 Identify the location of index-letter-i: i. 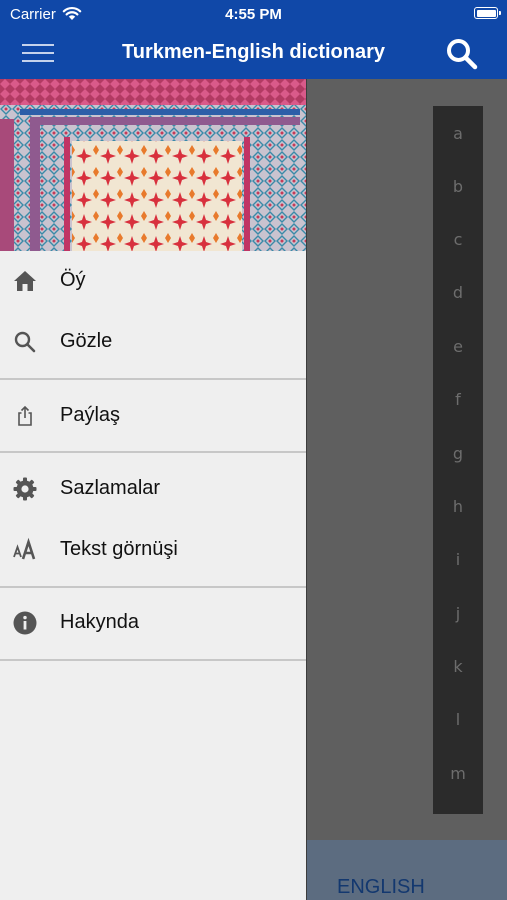
(458, 559).